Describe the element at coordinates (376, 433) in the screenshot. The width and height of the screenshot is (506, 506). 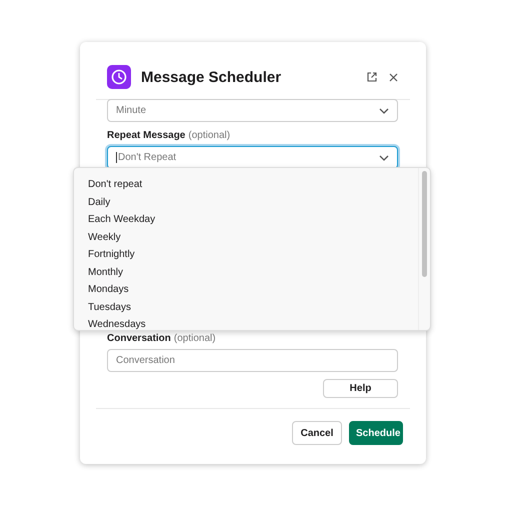
I see `schedule-button: Schedule` at that location.